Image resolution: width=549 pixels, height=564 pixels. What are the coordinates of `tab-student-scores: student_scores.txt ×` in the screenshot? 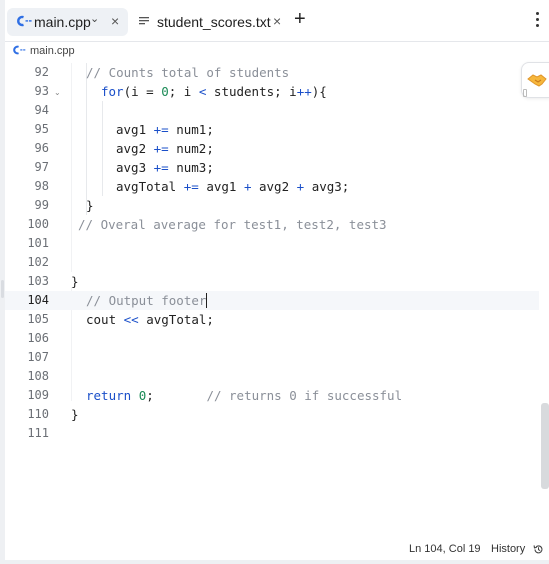 It's located at (210, 22).